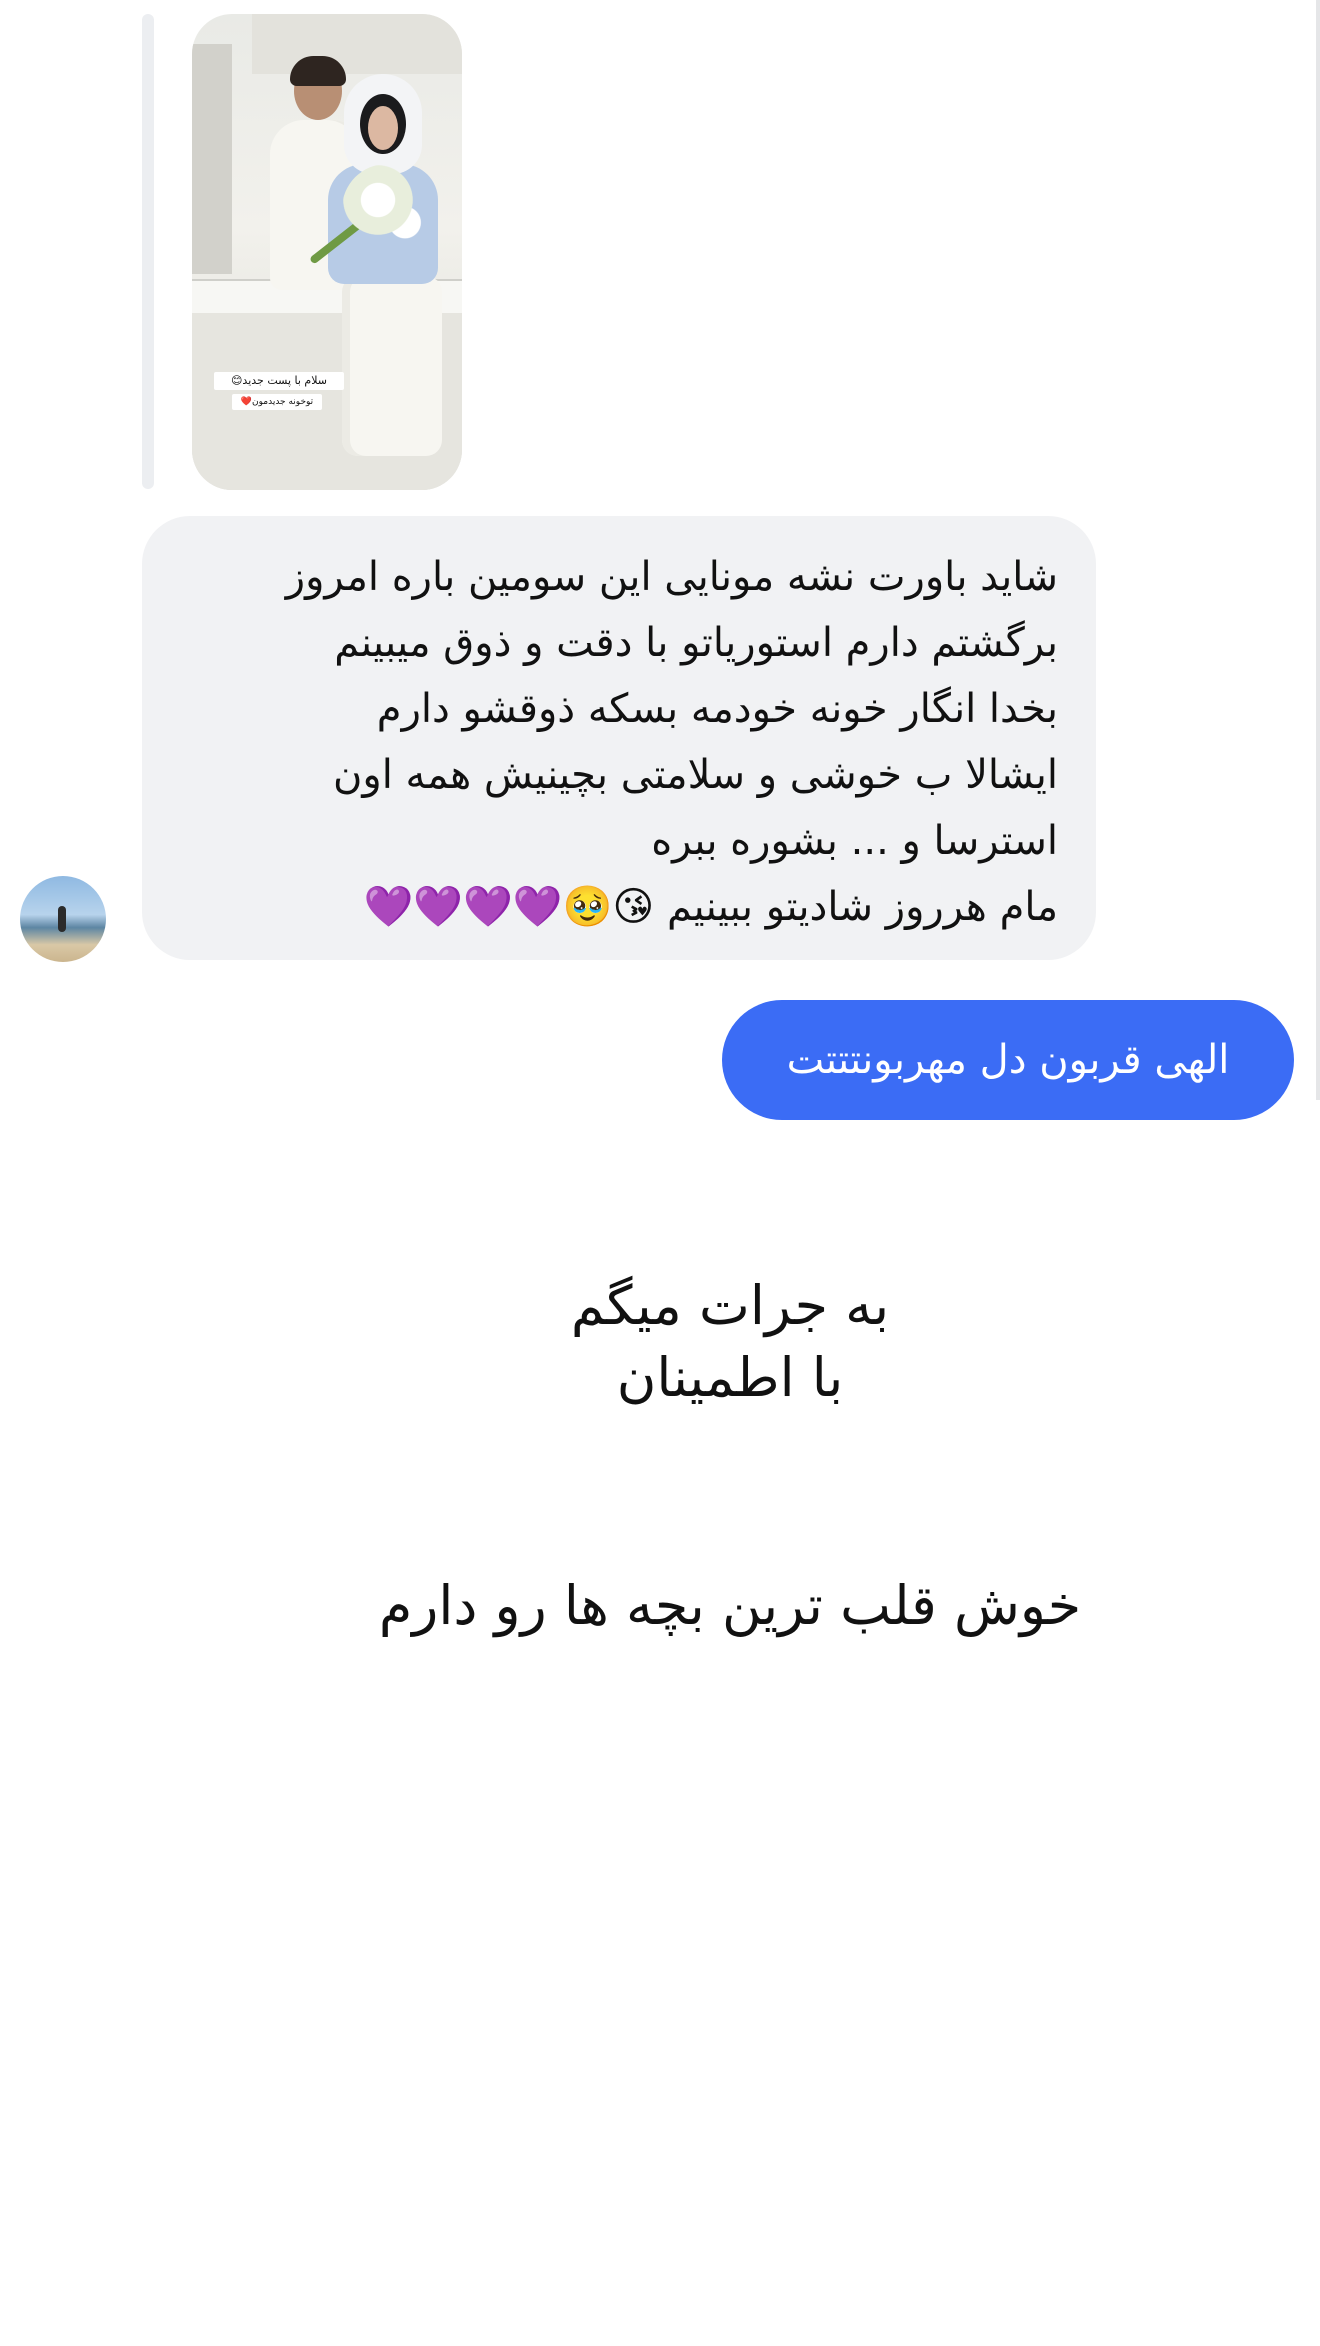  What do you see at coordinates (660, 1342) in the screenshot?
I see `overlay-caption: به جرات میگم با اطمینان` at bounding box center [660, 1342].